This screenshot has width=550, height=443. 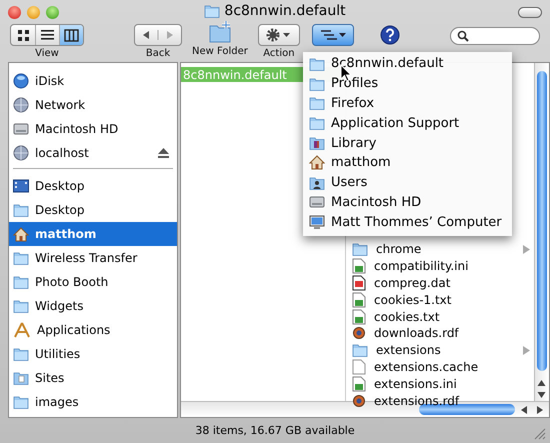 I want to click on close-button, so click(x=14, y=12).